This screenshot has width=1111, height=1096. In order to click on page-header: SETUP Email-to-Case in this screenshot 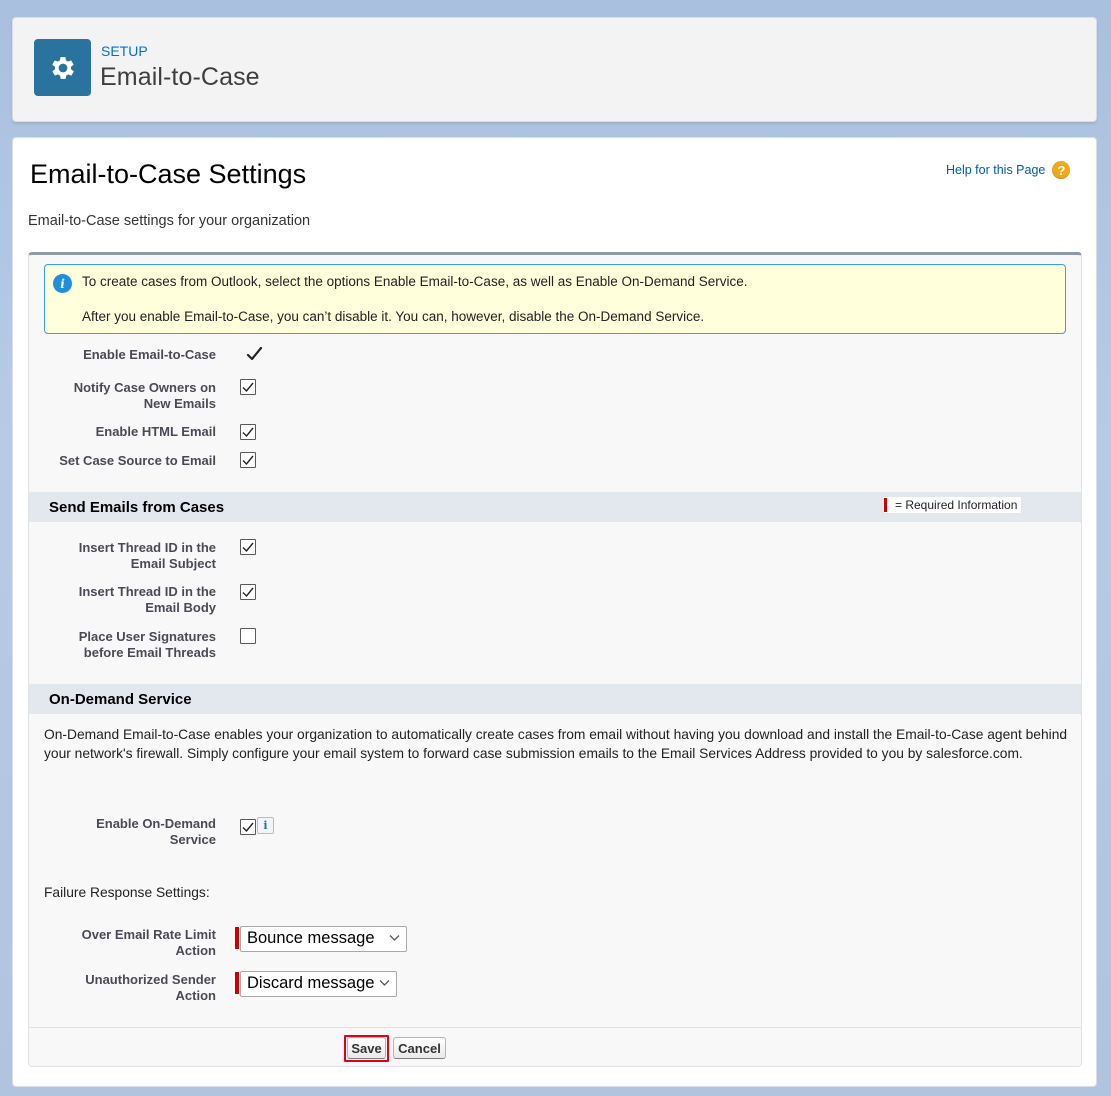, I will do `click(554, 69)`.